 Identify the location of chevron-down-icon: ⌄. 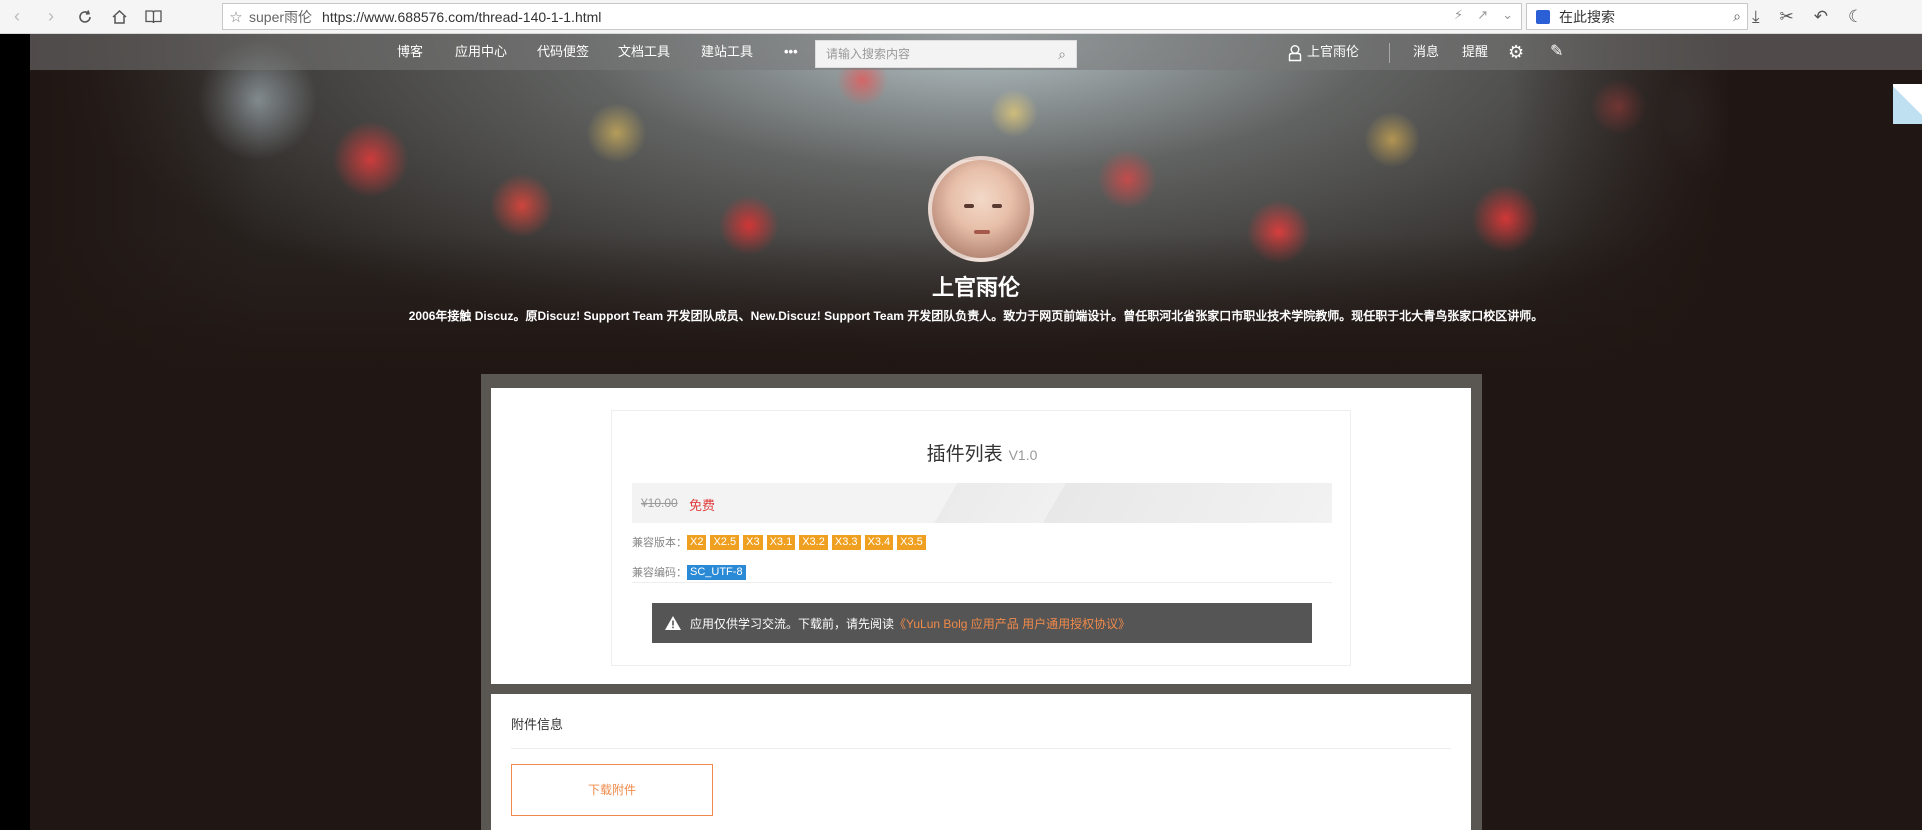
(1507, 15).